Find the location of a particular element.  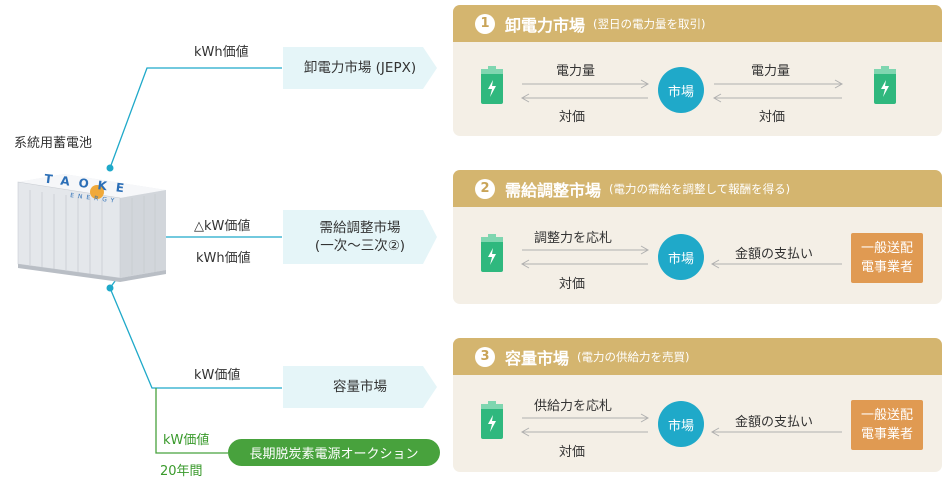

flow-label: 調整力を応札 is located at coordinates (573, 238).